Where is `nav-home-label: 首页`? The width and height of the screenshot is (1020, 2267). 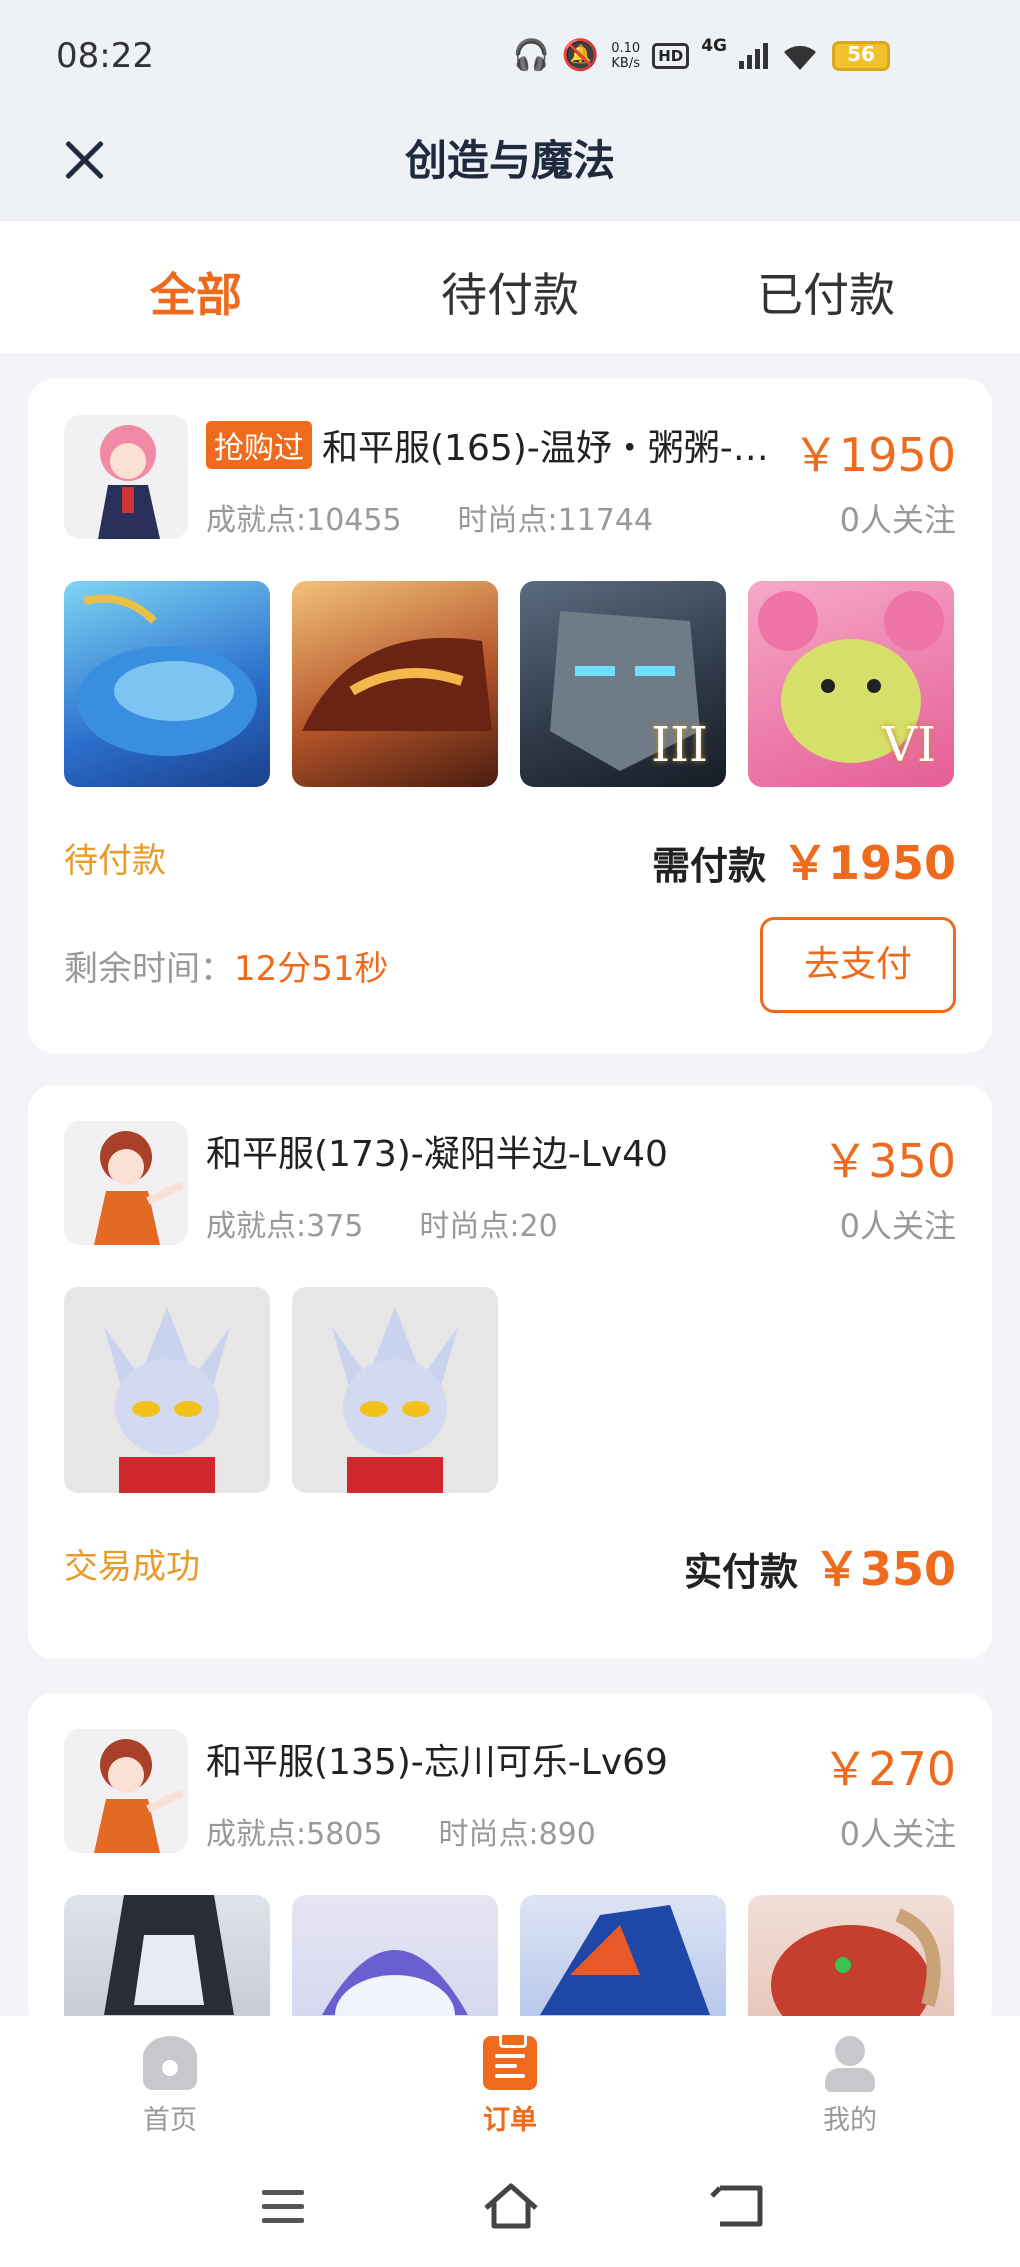
nav-home-label: 首页 is located at coordinates (170, 2120).